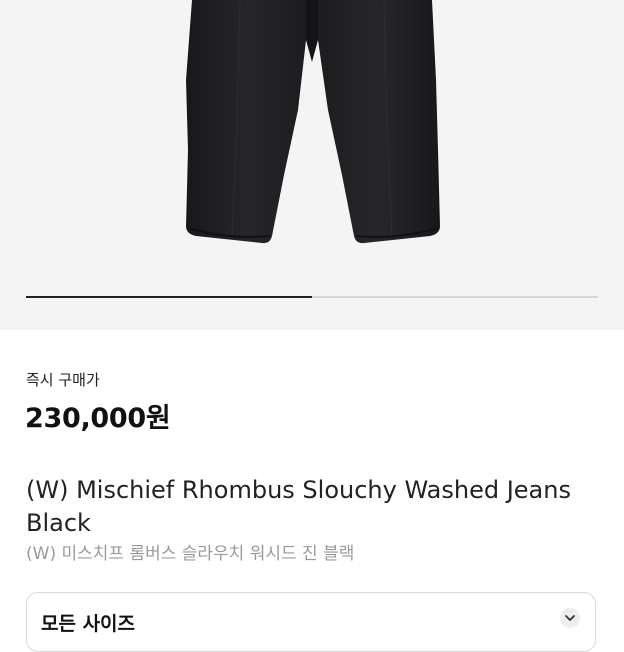 The width and height of the screenshot is (624, 652). I want to click on price-value: 230,000원, so click(98, 418).